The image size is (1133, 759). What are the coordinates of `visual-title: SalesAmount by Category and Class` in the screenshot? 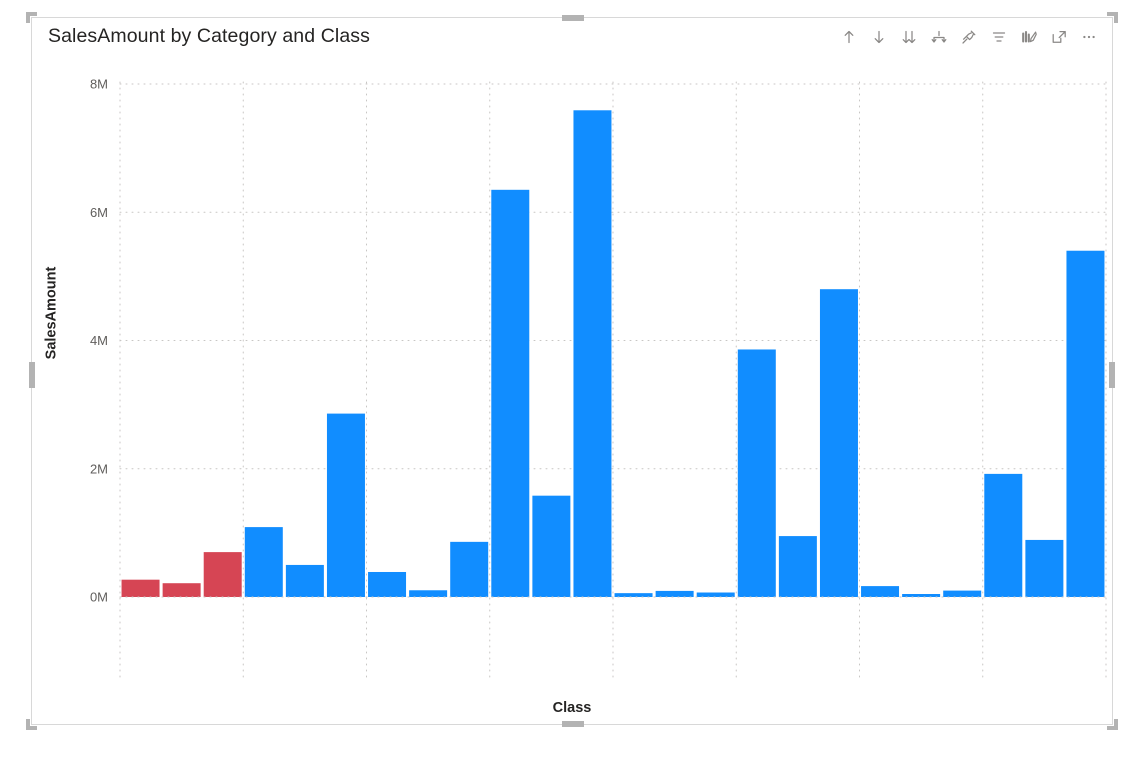 It's located at (209, 36).